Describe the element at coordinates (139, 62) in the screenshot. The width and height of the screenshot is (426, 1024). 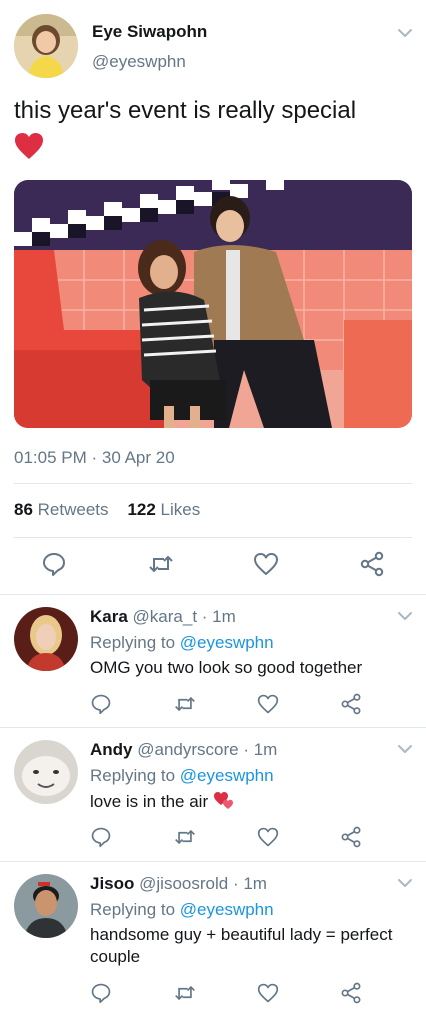
I see `author-handle: @eyeswphn` at that location.